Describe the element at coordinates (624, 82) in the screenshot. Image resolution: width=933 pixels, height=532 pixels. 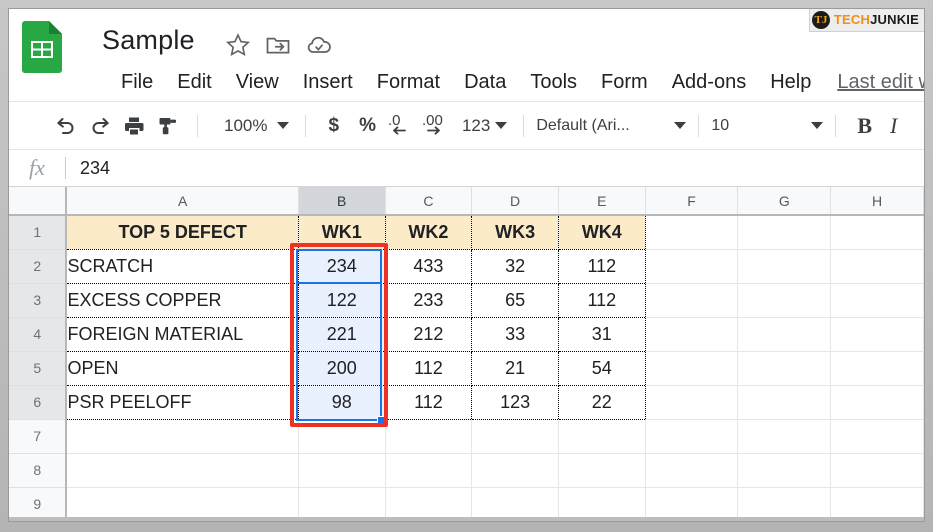
I see `menu-item-form: Form` at that location.